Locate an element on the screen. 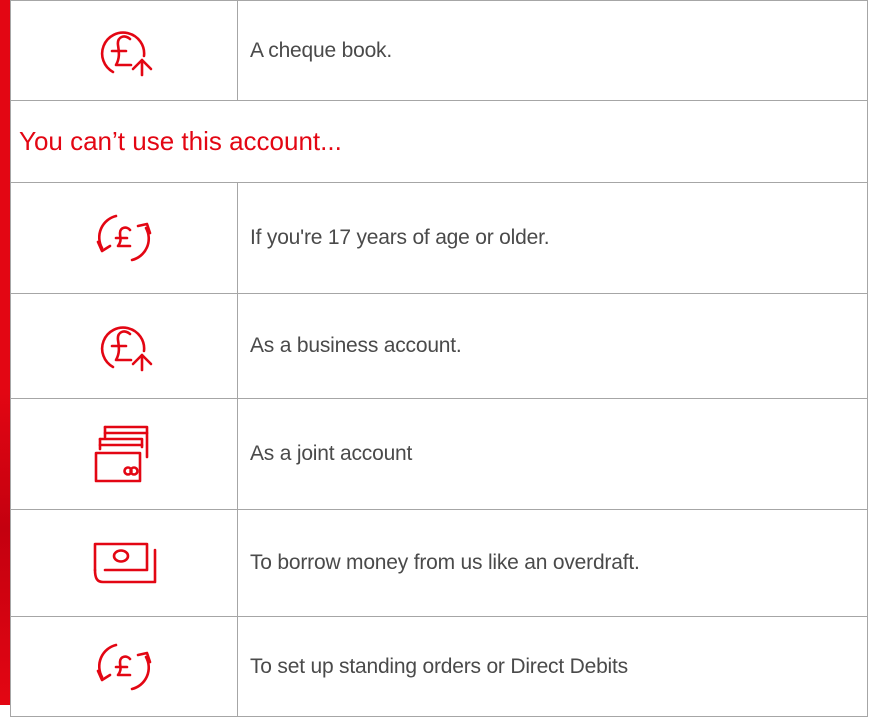 This screenshot has height=717, width=879. row-text: If you're 17 years of age or older. is located at coordinates (552, 238).